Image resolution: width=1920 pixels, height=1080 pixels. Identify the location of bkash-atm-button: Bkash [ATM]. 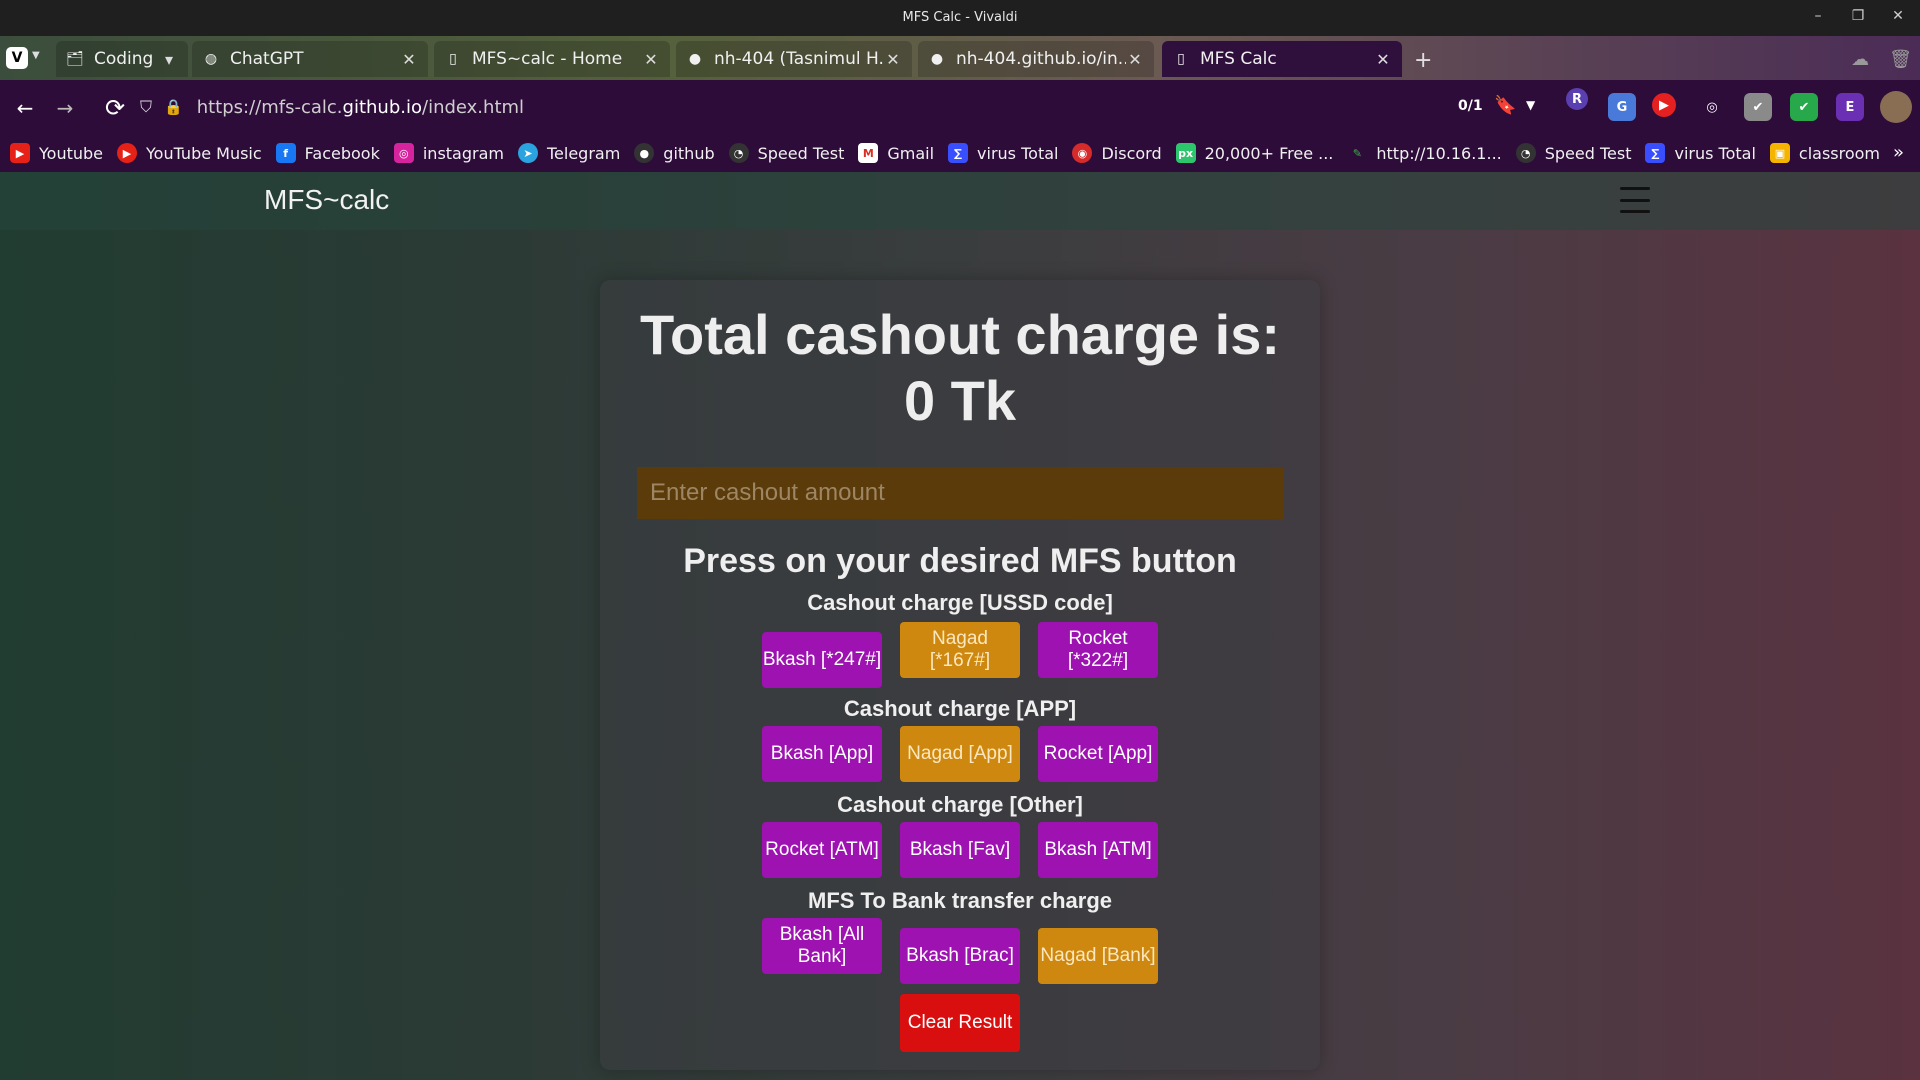
(1098, 850).